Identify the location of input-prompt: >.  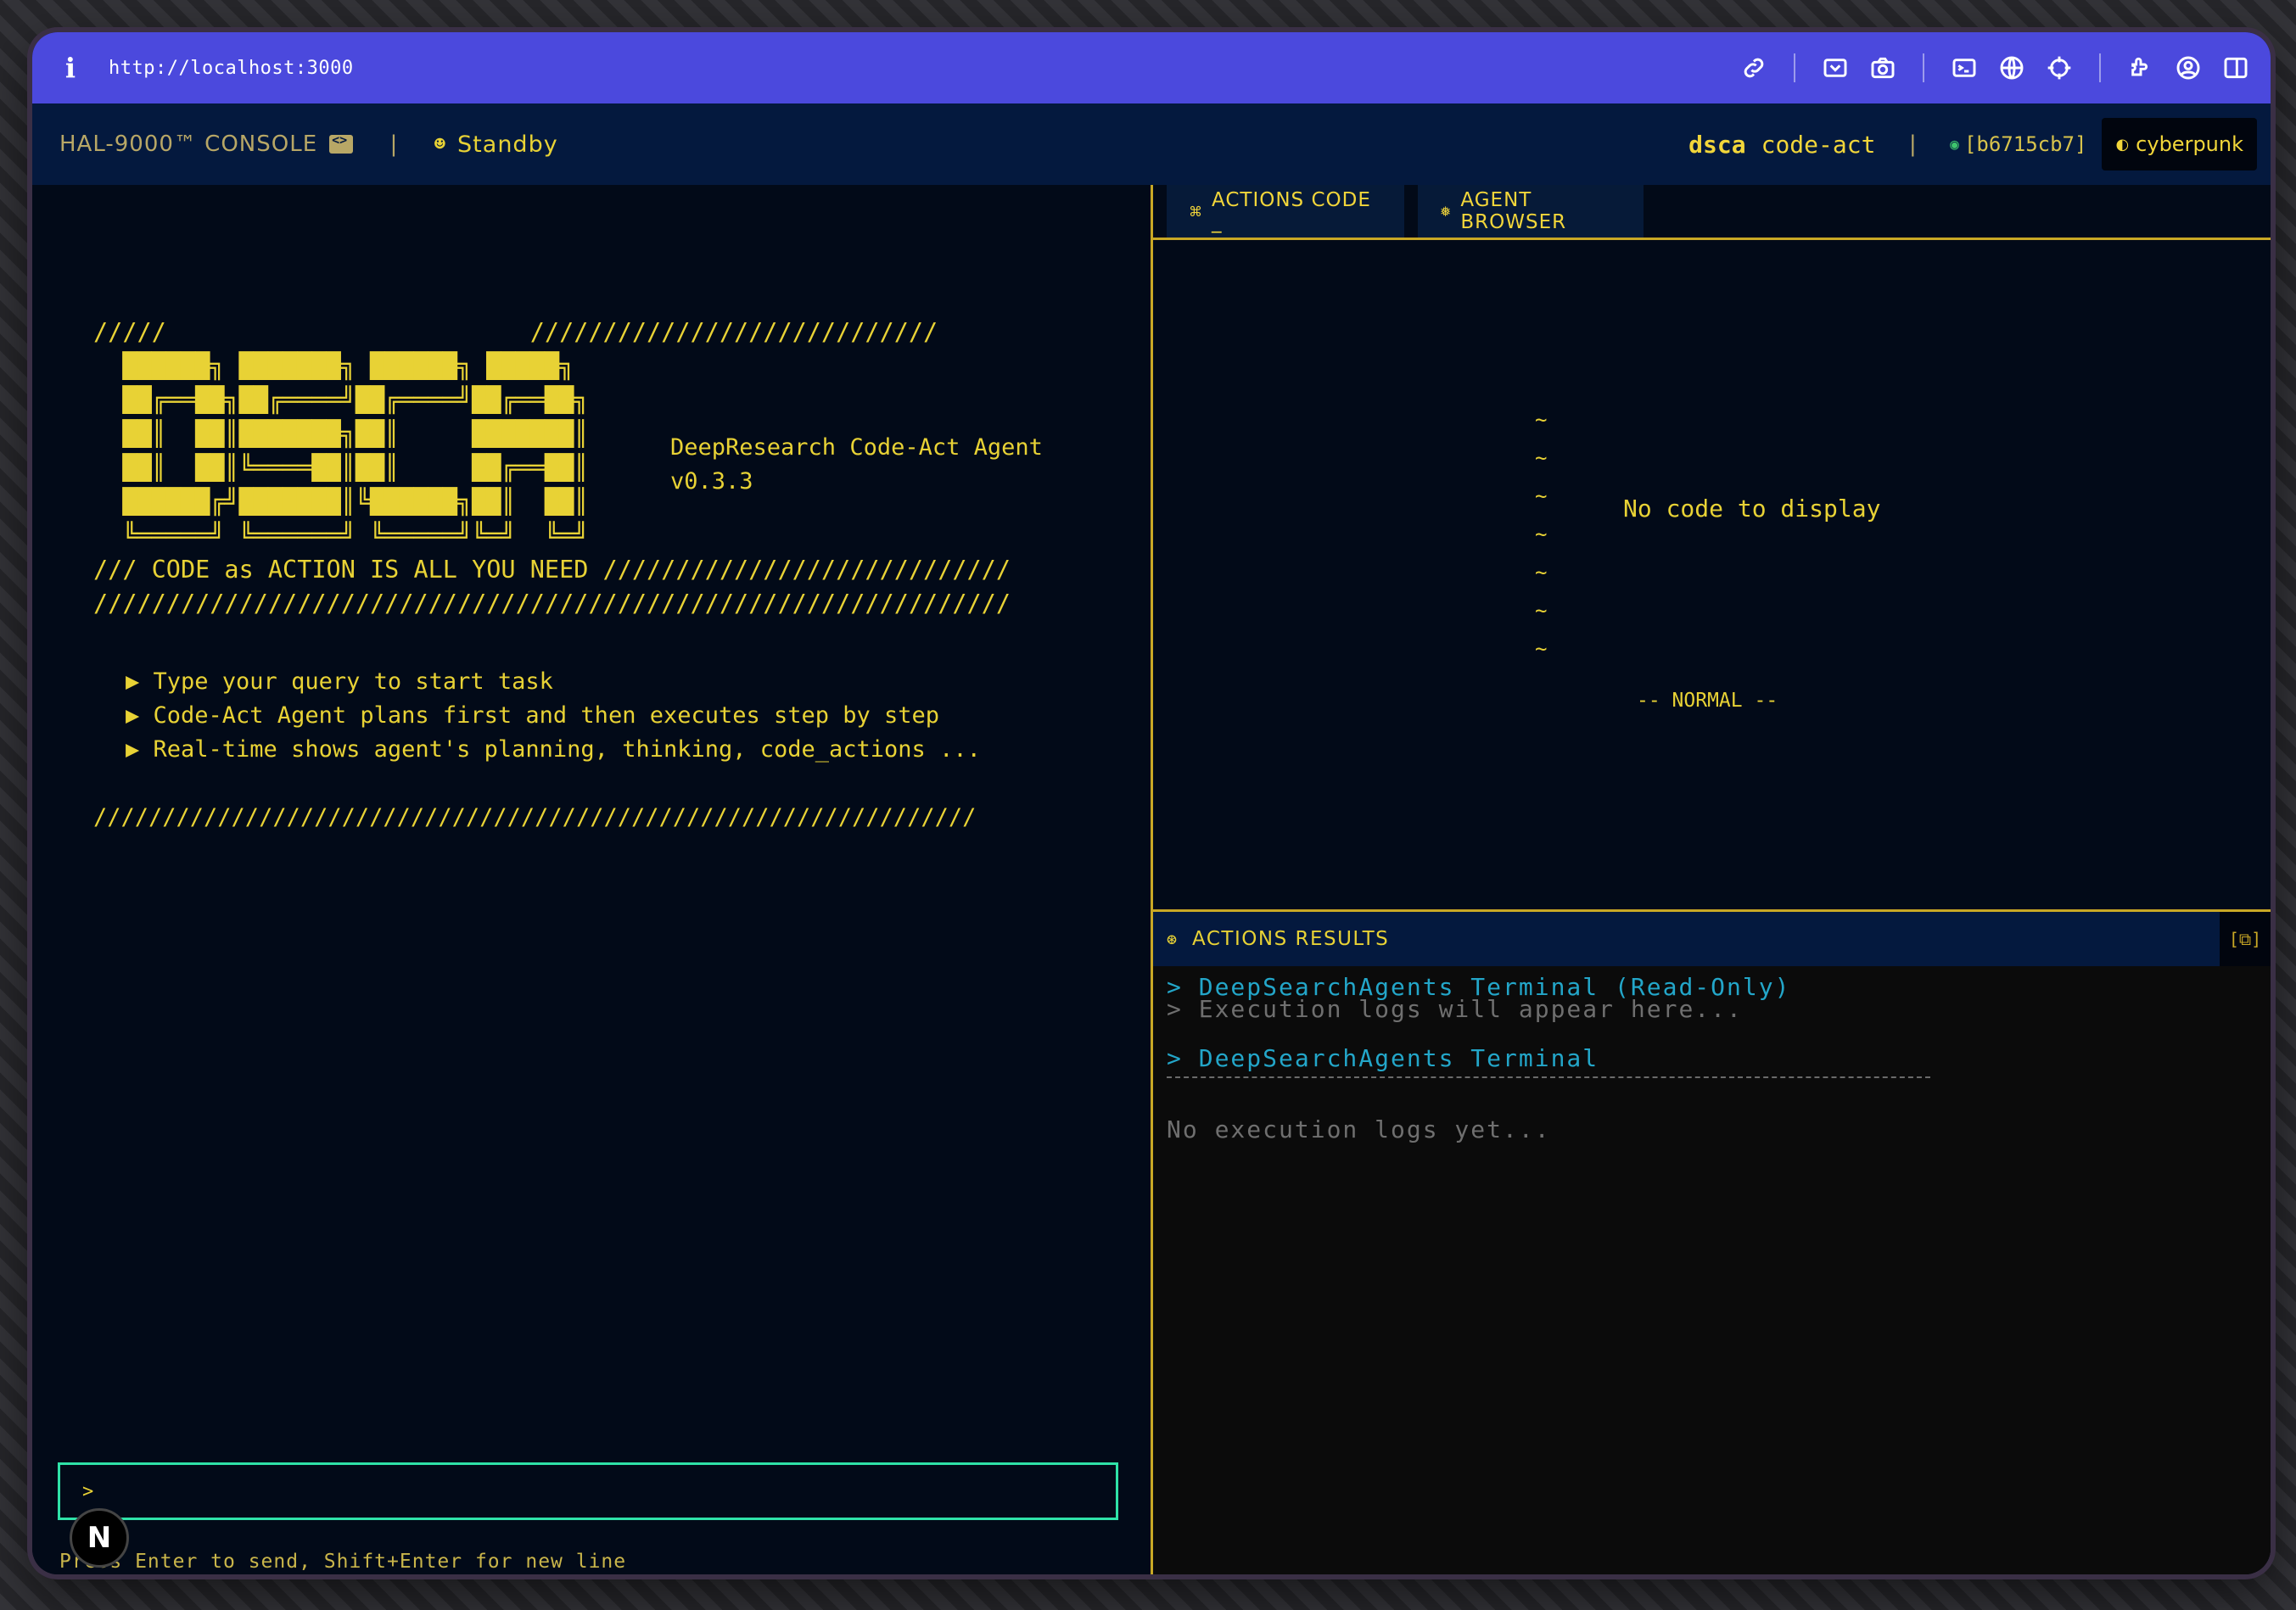
(88, 1491).